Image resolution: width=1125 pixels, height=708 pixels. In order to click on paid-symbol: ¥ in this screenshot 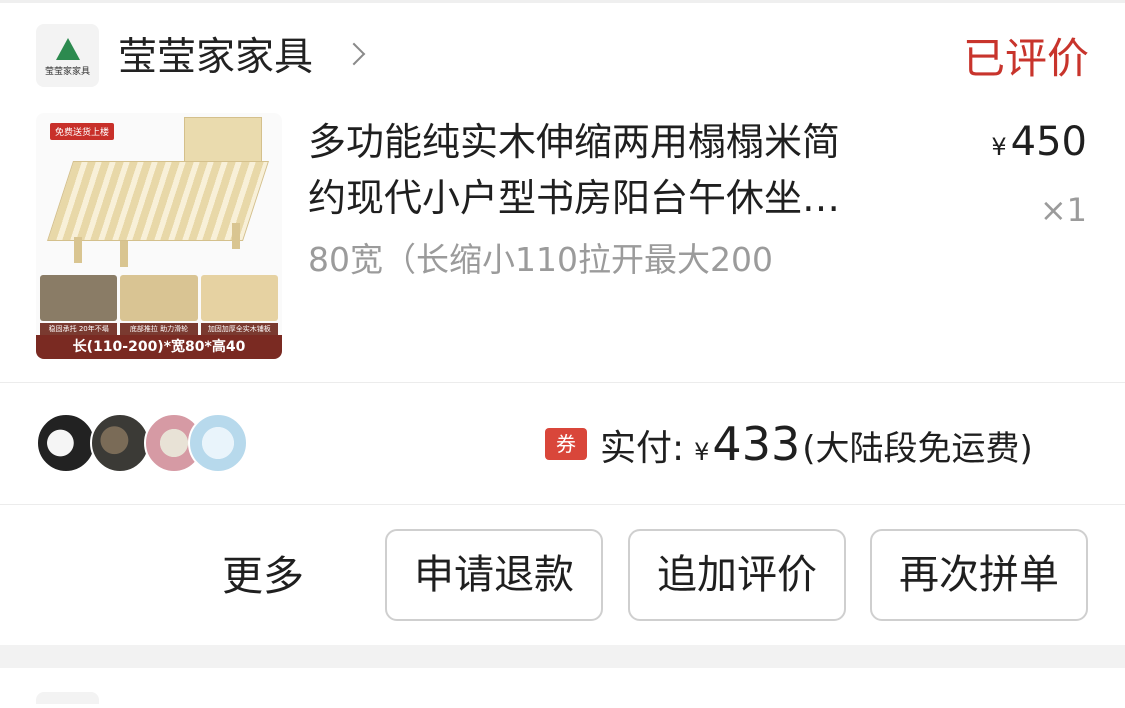, I will do `click(702, 452)`.